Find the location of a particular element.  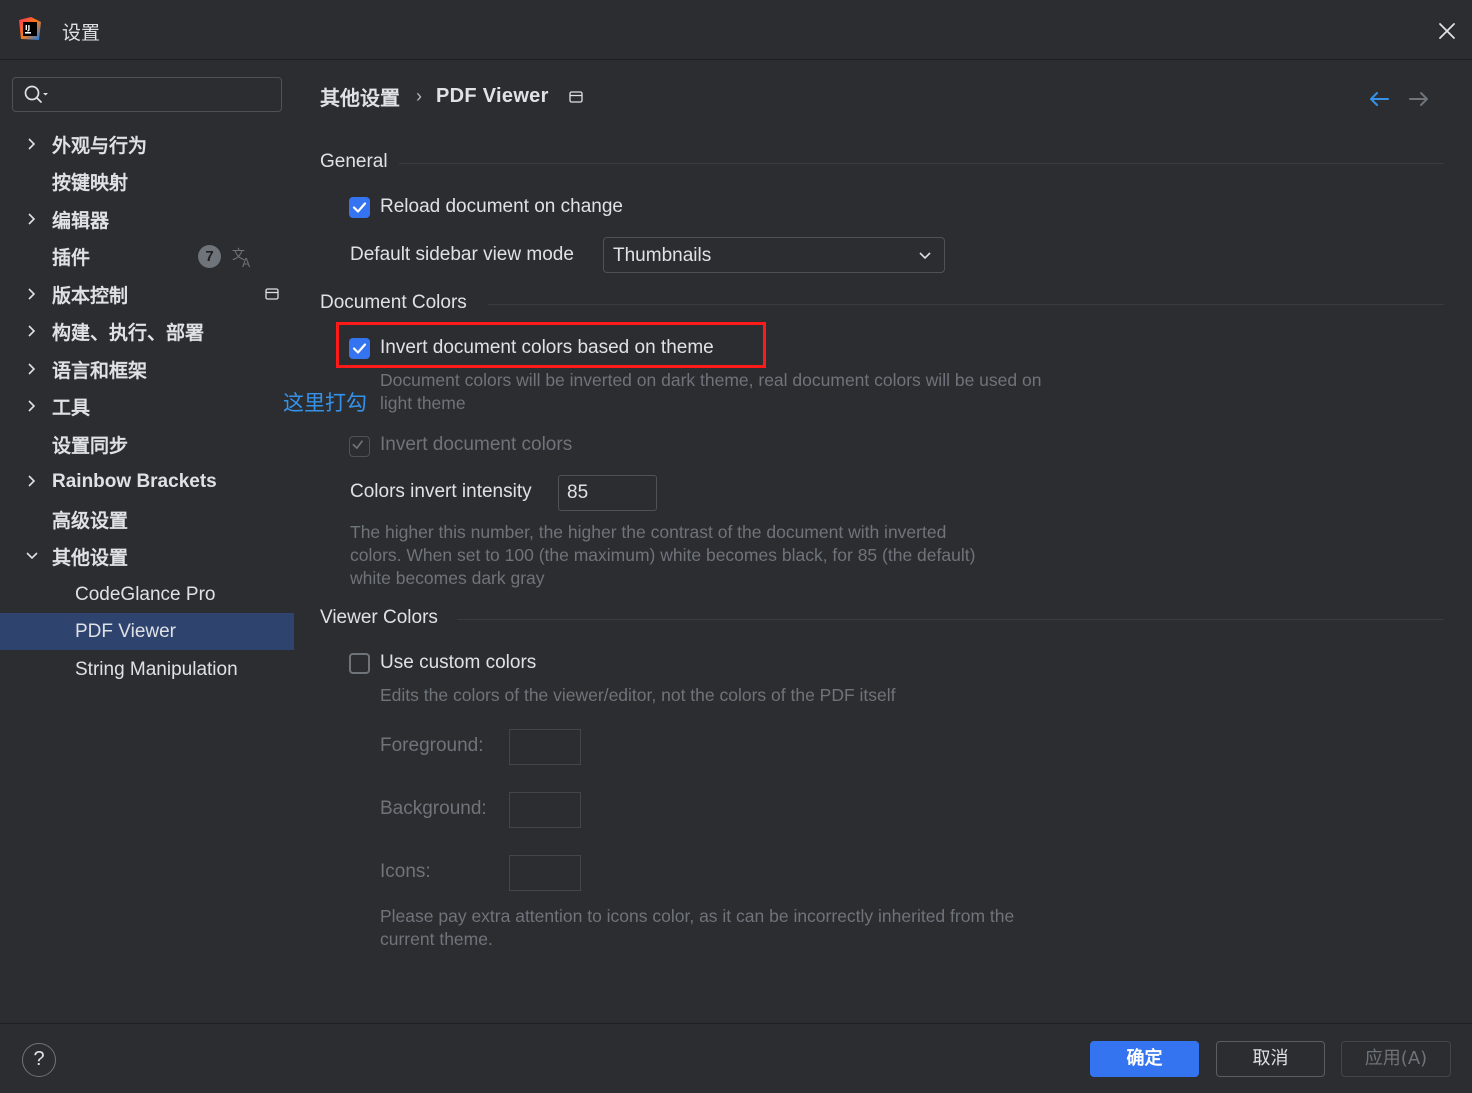

invert-colors-checkbox is located at coordinates (359, 446).